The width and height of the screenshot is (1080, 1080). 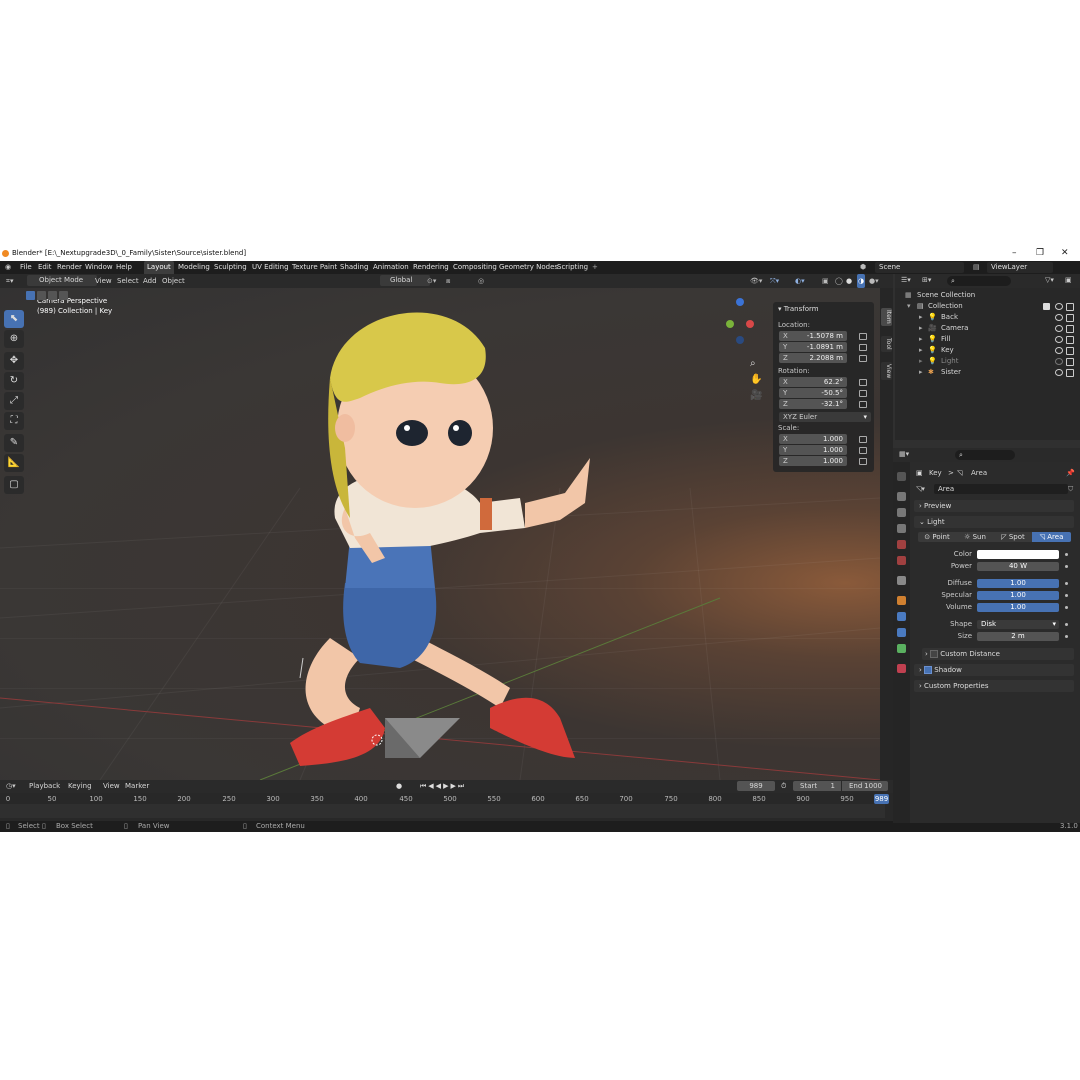 I want to click on maximize-button: ❐, so click(x=1040, y=253).